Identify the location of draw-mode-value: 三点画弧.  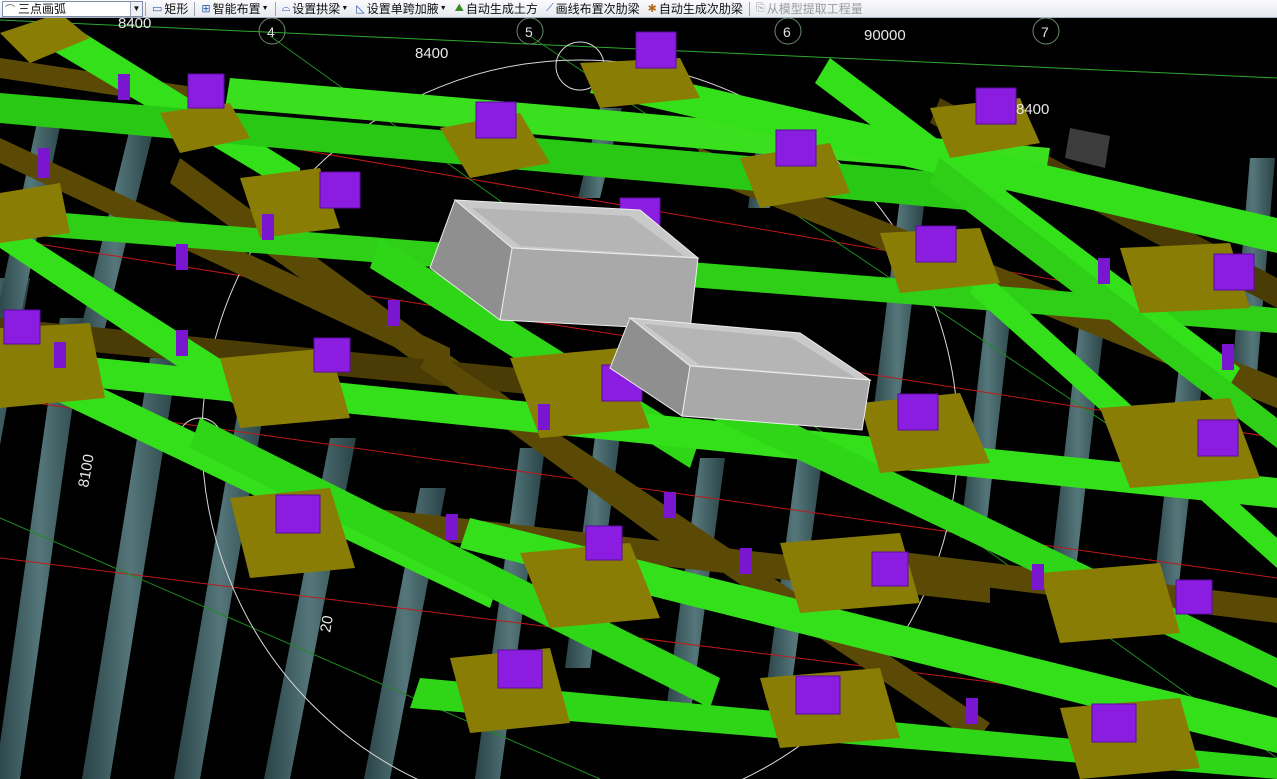
(42, 8).